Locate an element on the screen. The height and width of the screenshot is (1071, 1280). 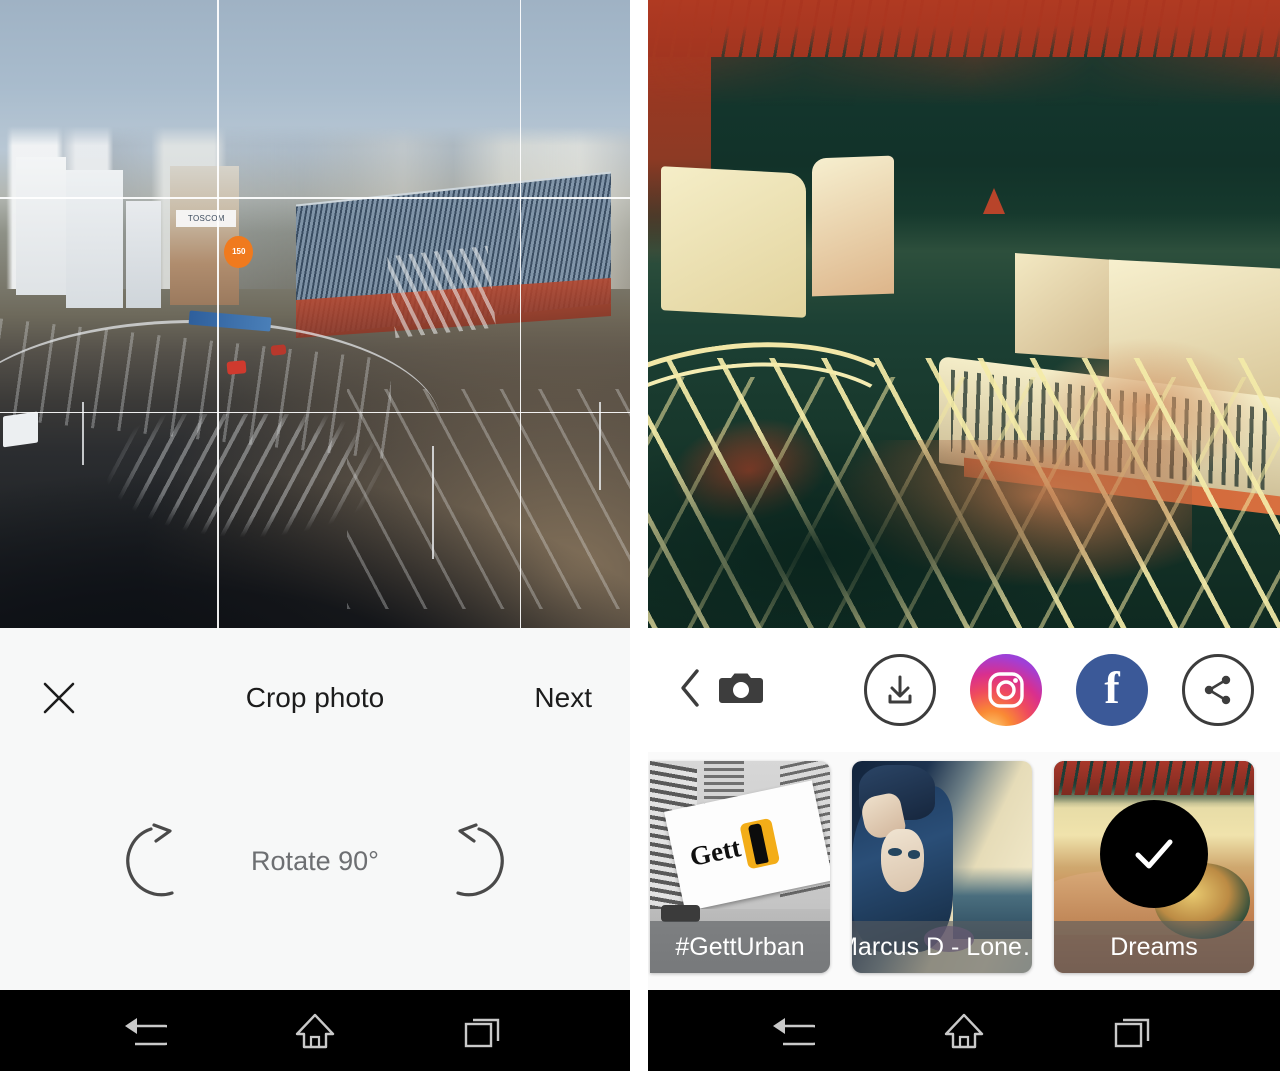
rotate-label: Rotate 90° is located at coordinates (315, 861).